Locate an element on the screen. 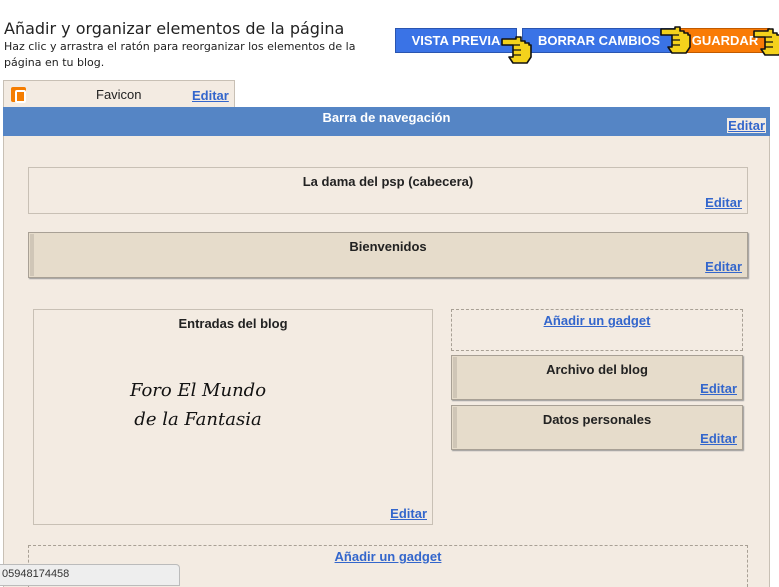 Image resolution: width=779 pixels, height=587 pixels. status-bar-text: 05948174458 is located at coordinates (36, 574).